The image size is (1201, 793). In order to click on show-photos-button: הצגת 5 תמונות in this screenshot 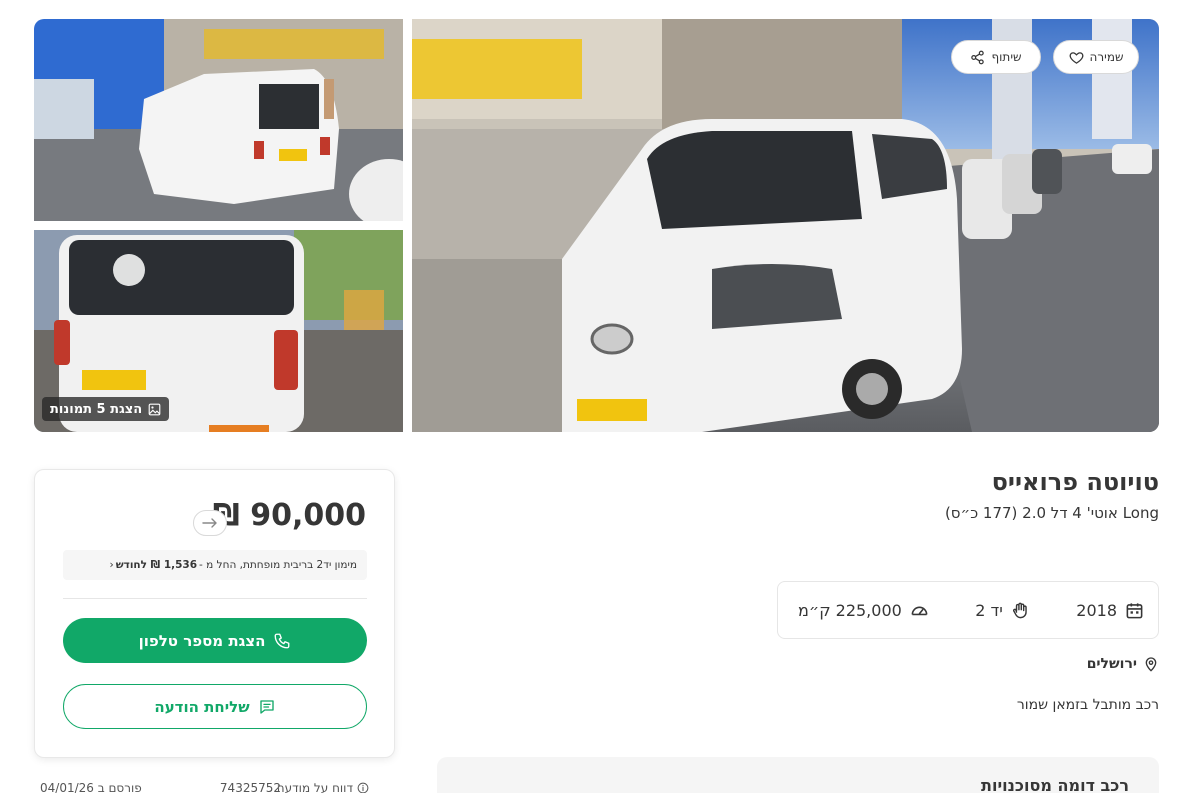, I will do `click(106, 409)`.